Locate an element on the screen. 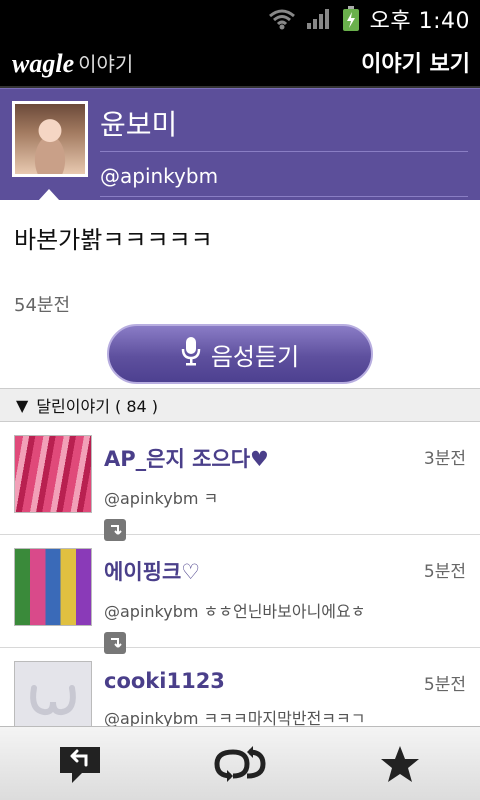 Image resolution: width=480 pixels, height=800 pixels. comment-body: 에이핑크♡ @apinkybm ㅎㅎ언닌바보아니에요ㅎ is located at coordinates (285, 601).